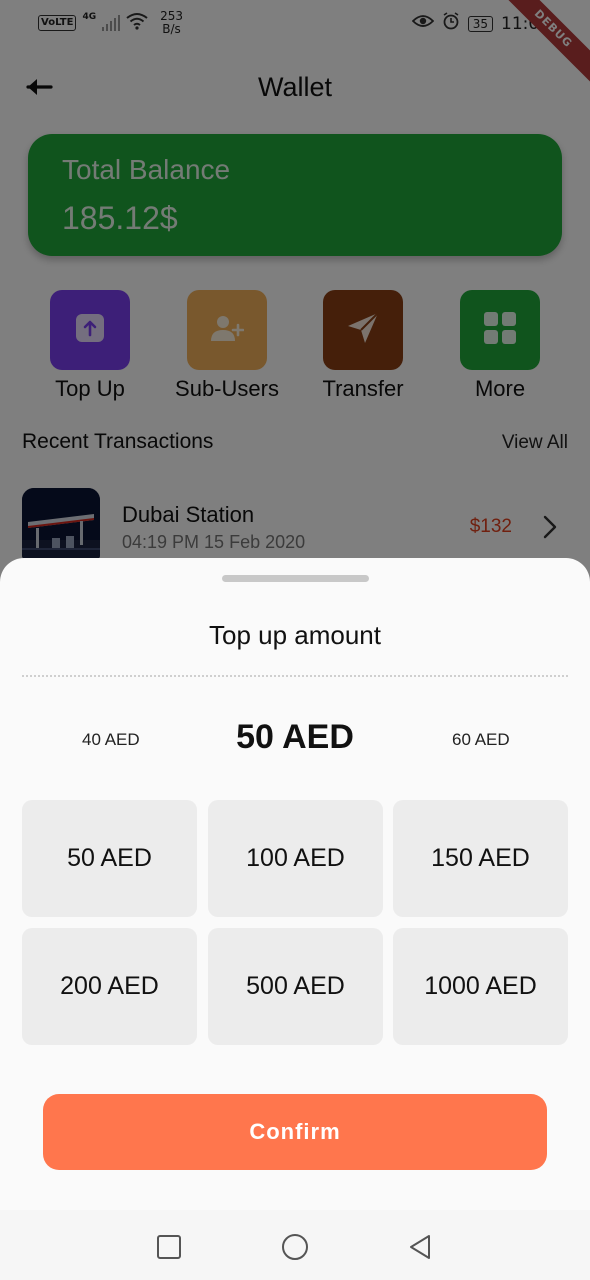 This screenshot has width=590, height=1280. Describe the element at coordinates (295, 858) in the screenshot. I see `amount-option: 100 AED` at that location.